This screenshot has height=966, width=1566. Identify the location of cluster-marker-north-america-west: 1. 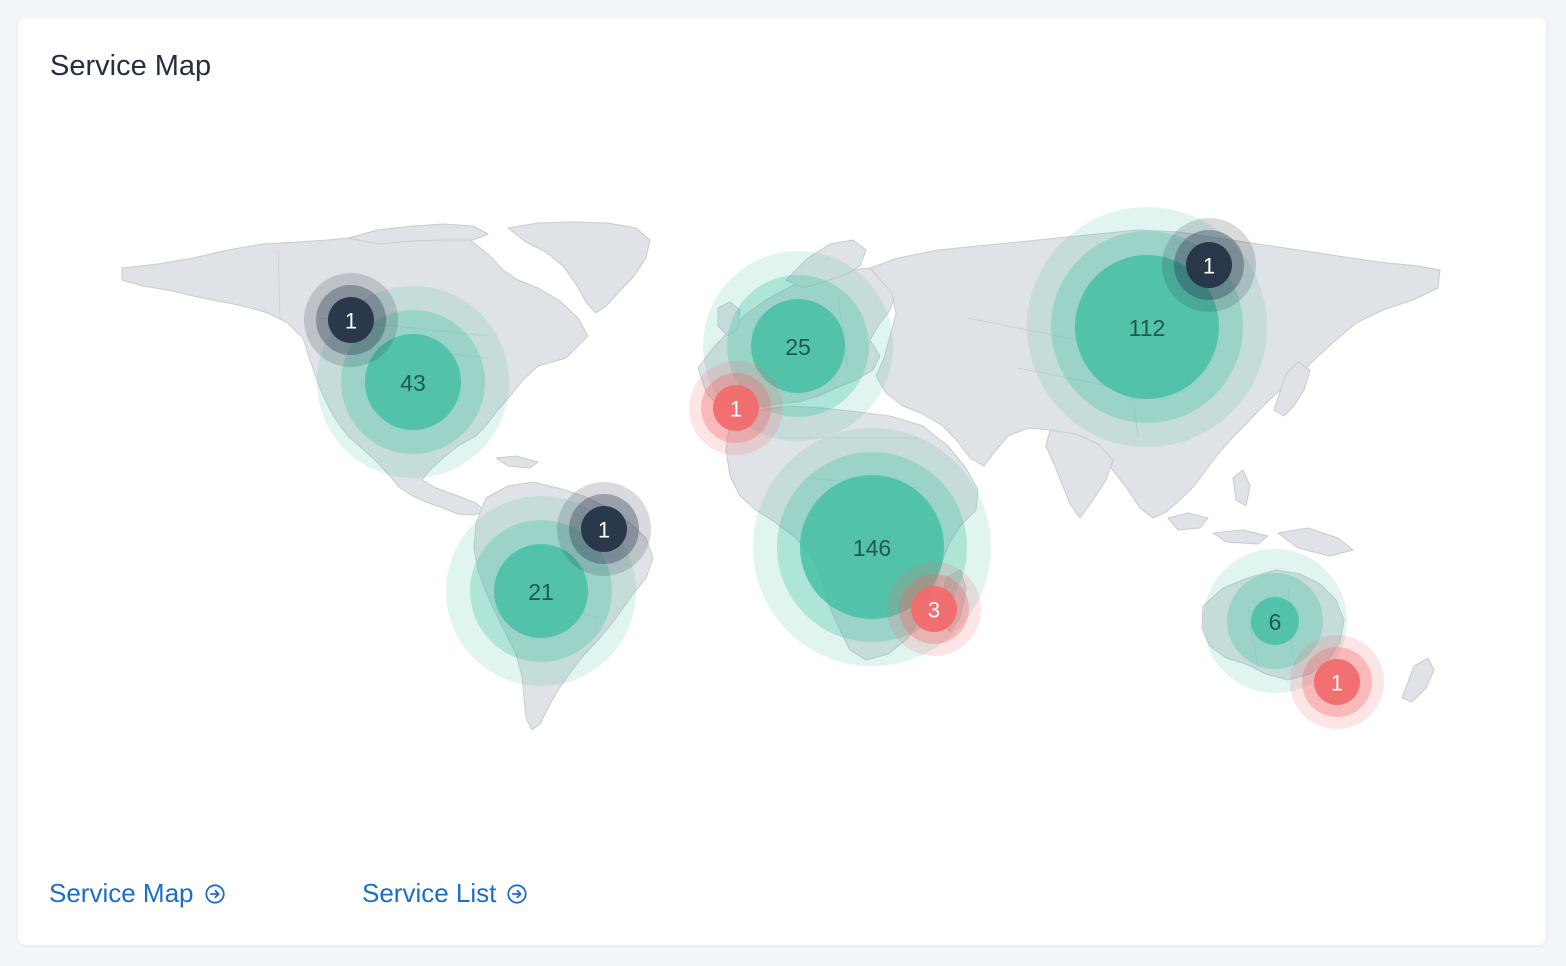
(351, 320).